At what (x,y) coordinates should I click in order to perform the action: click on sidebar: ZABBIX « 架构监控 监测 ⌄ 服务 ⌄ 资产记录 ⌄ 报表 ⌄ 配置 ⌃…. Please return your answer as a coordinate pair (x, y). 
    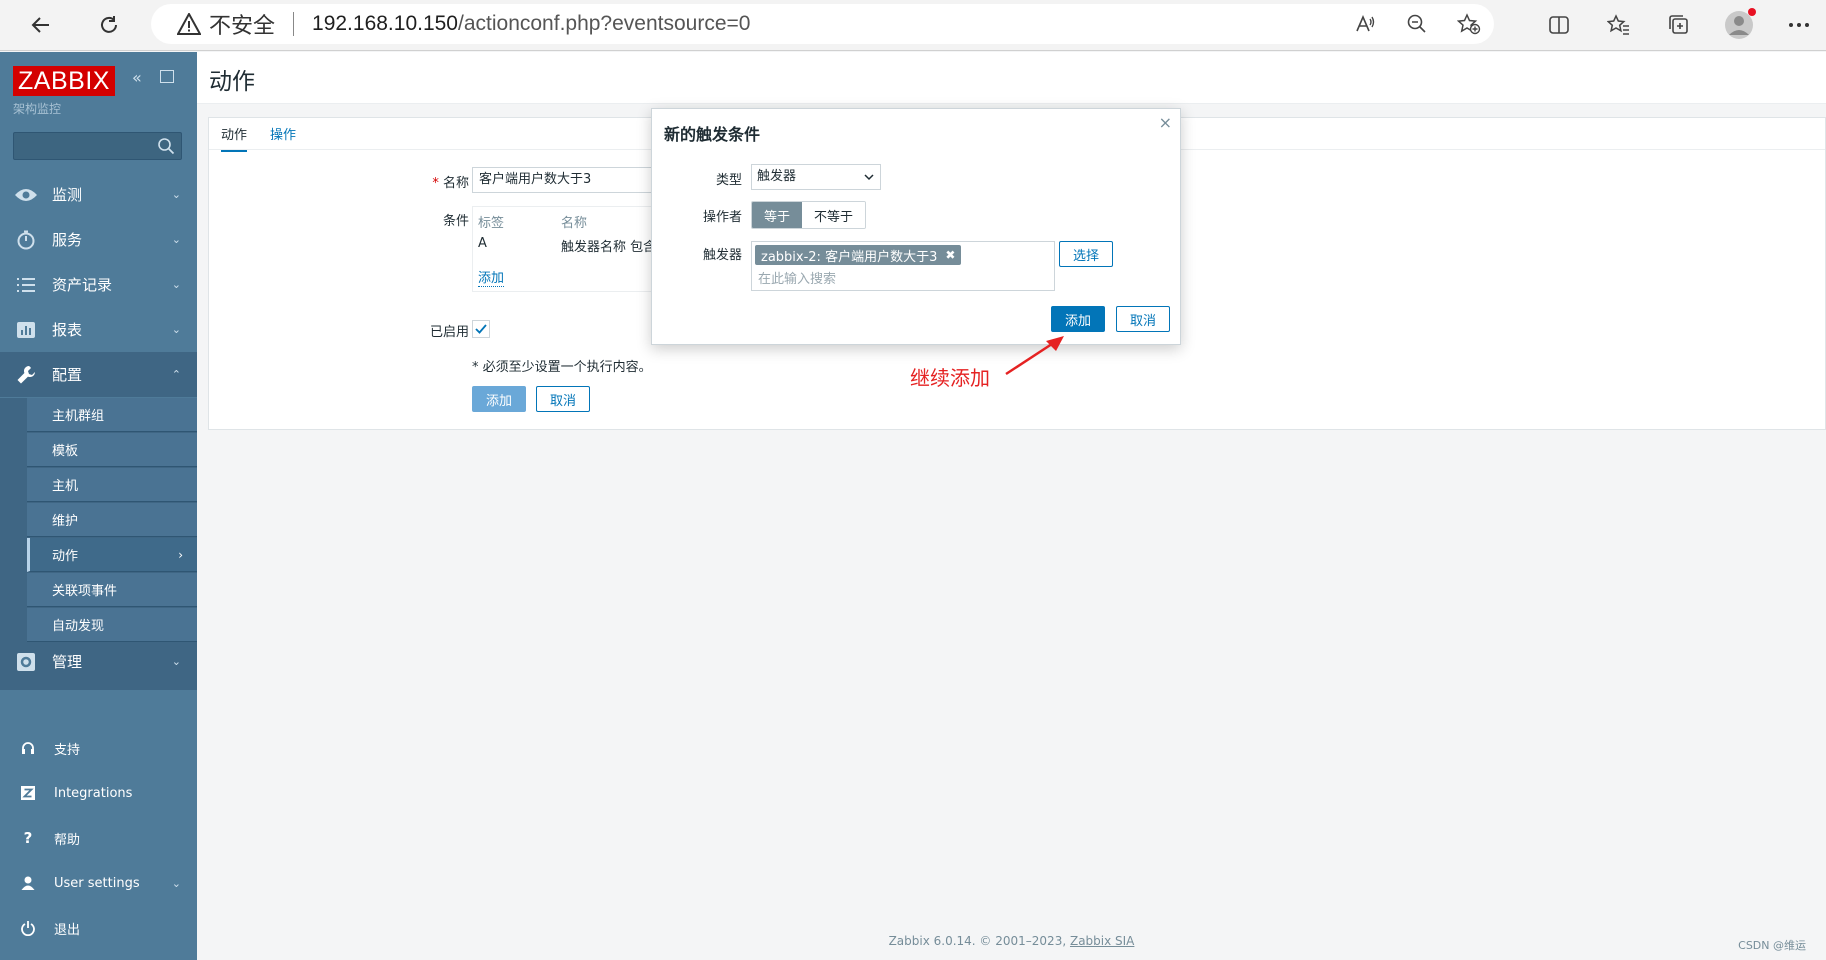
    Looking at the image, I should click on (98, 506).